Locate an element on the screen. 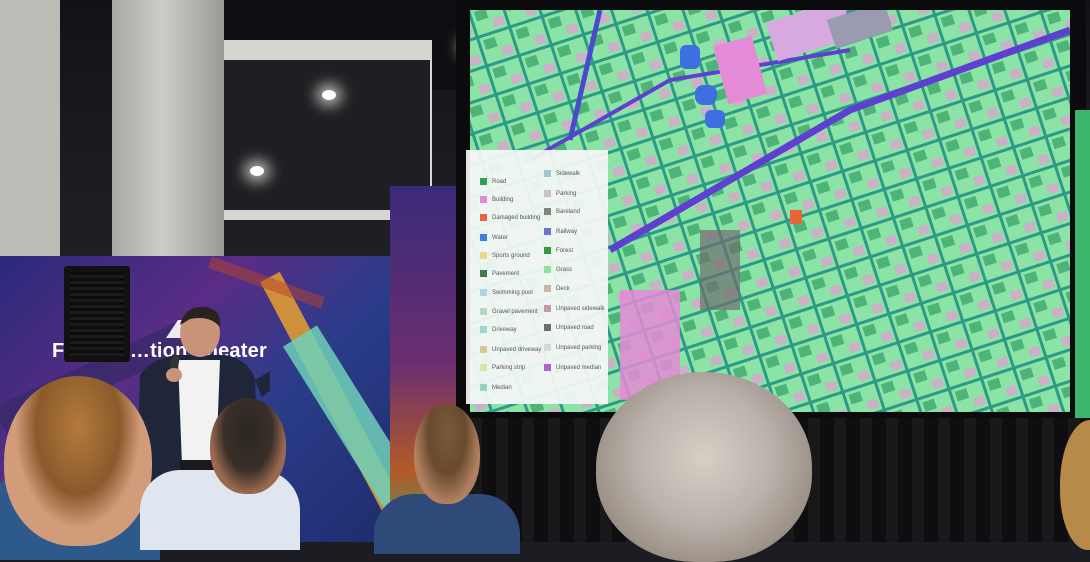  legend-item: Unpaved median is located at coordinates (572, 367).